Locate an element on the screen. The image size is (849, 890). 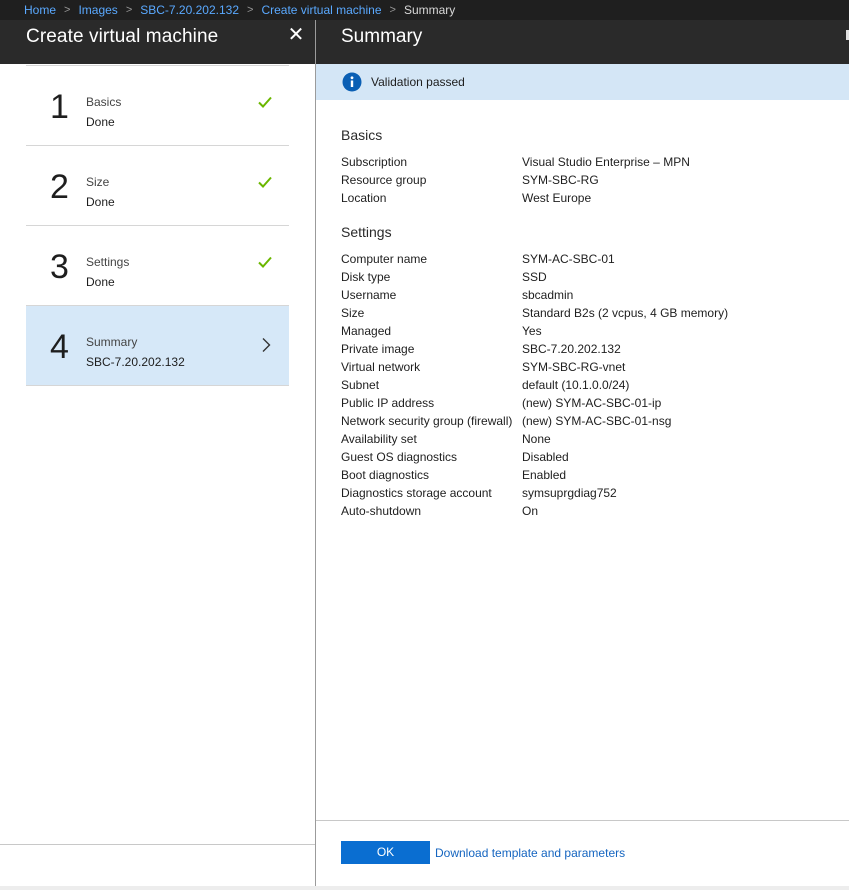
step-number: 4 is located at coordinates (59, 347).